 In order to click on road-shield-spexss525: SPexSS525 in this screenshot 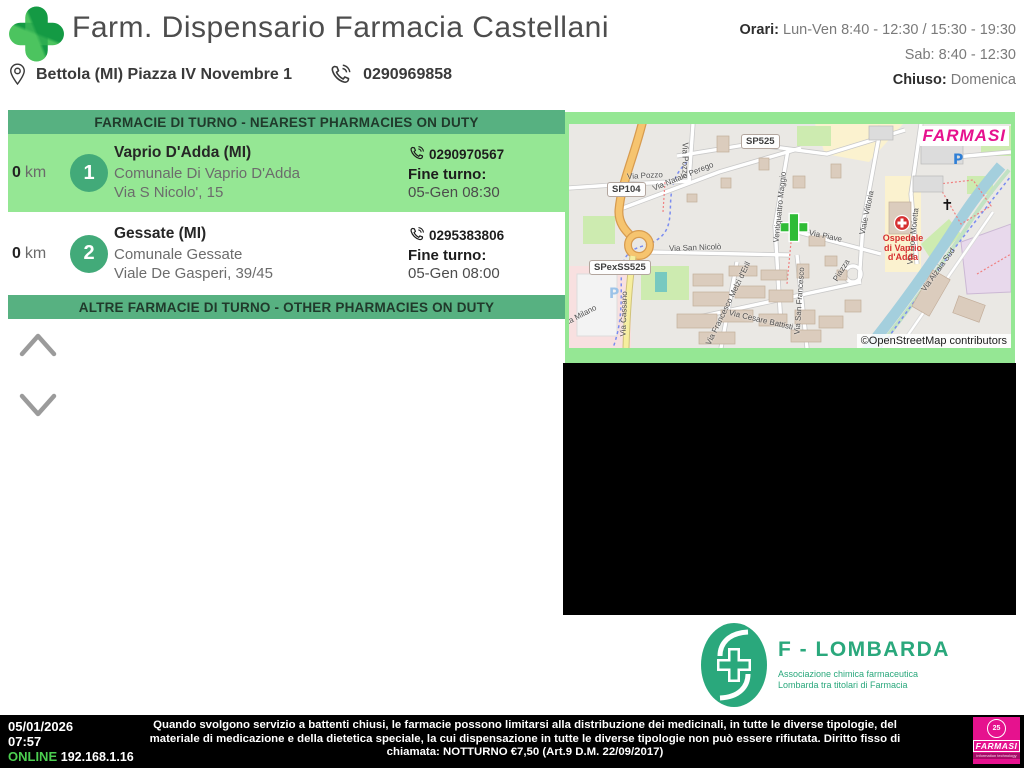, I will do `click(620, 267)`.